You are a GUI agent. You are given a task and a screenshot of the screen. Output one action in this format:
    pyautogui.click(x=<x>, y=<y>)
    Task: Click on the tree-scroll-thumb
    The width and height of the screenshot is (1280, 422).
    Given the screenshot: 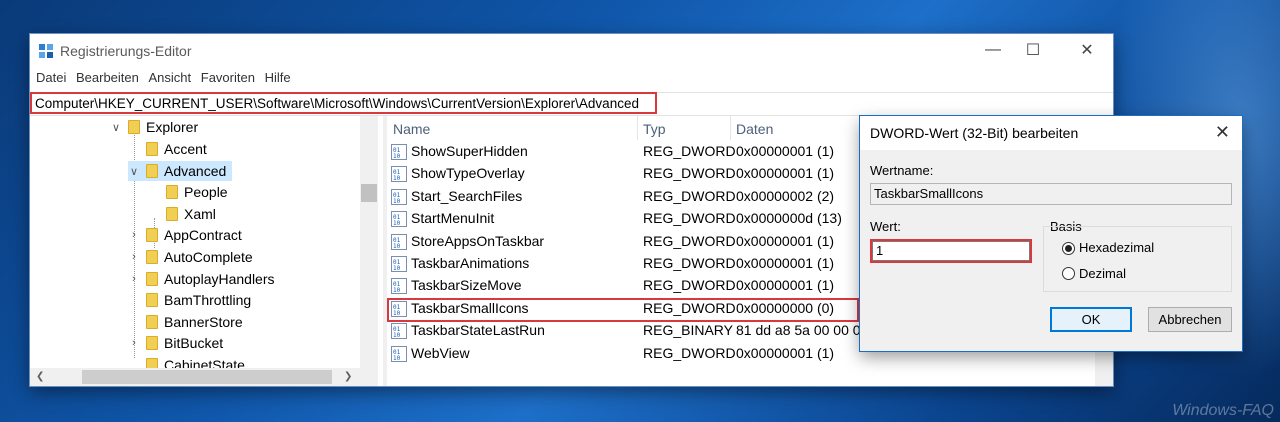 What is the action you would take?
    pyautogui.click(x=369, y=193)
    